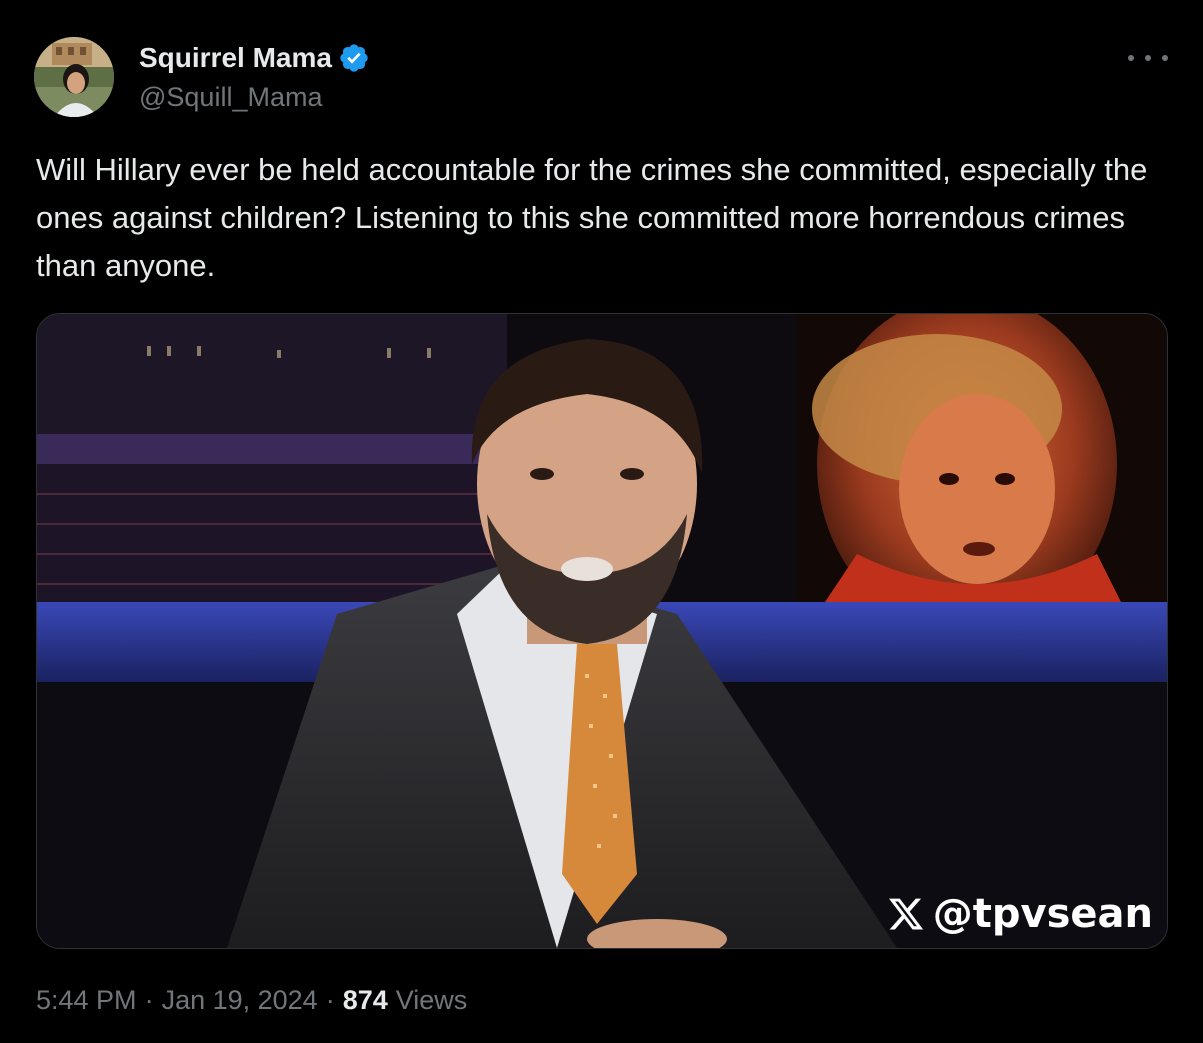  What do you see at coordinates (1042, 914) in the screenshot?
I see `watermark-handle: @tpvsean` at bounding box center [1042, 914].